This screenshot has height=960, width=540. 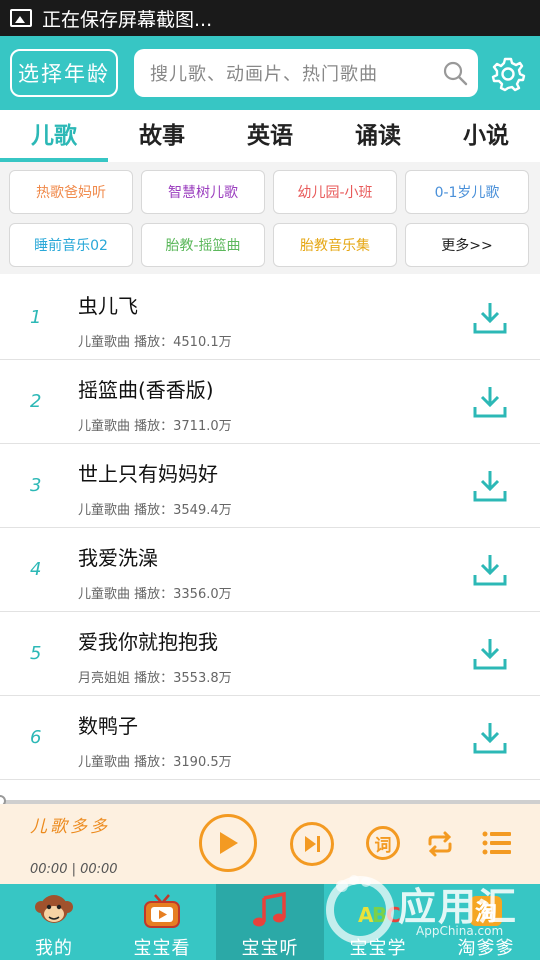 I want to click on abc-icon: A B C, so click(x=379, y=915).